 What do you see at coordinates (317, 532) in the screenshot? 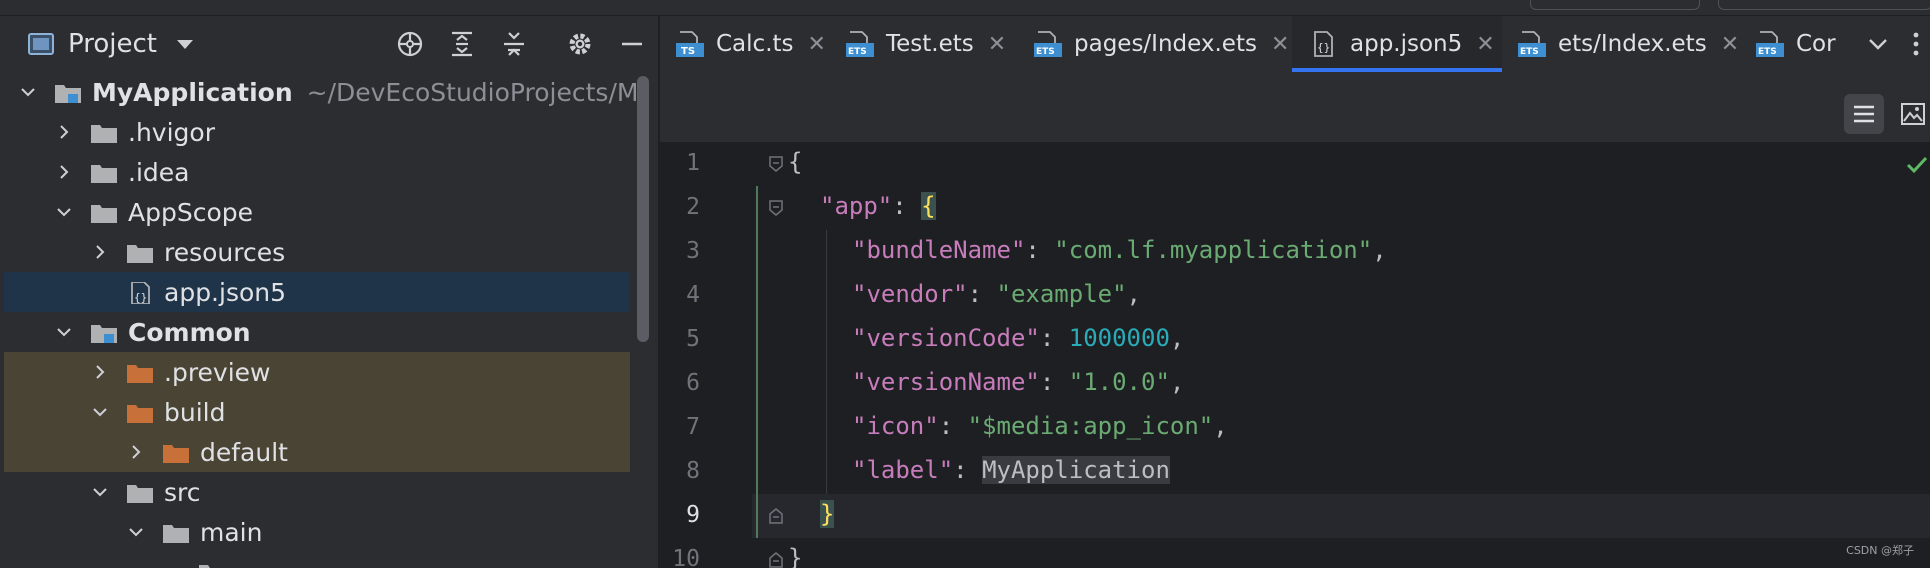
I see `tree-item-main: main` at bounding box center [317, 532].